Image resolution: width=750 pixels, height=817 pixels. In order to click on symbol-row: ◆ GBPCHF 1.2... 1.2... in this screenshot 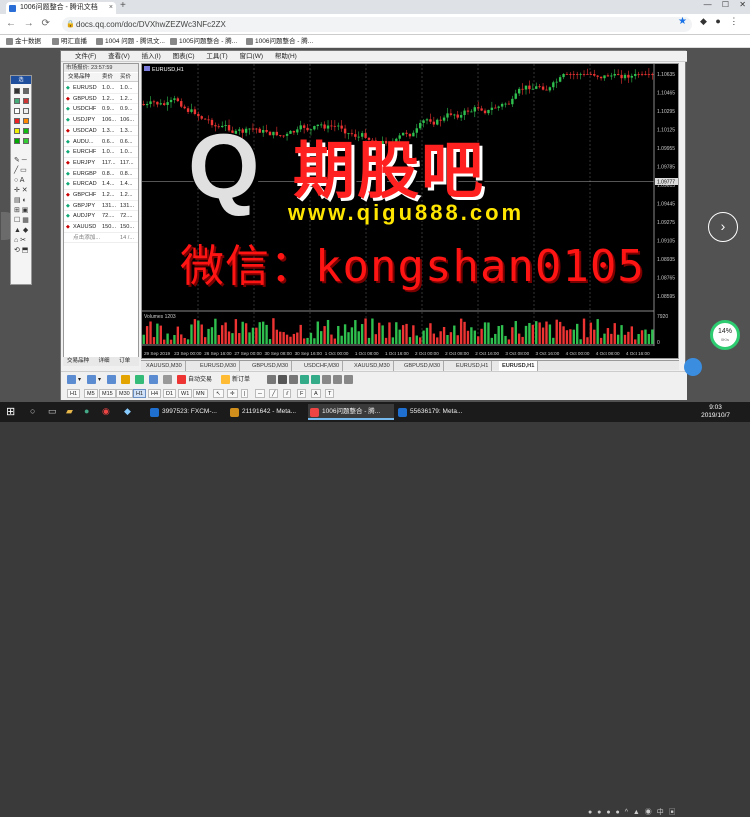, I will do `click(101, 195)`.